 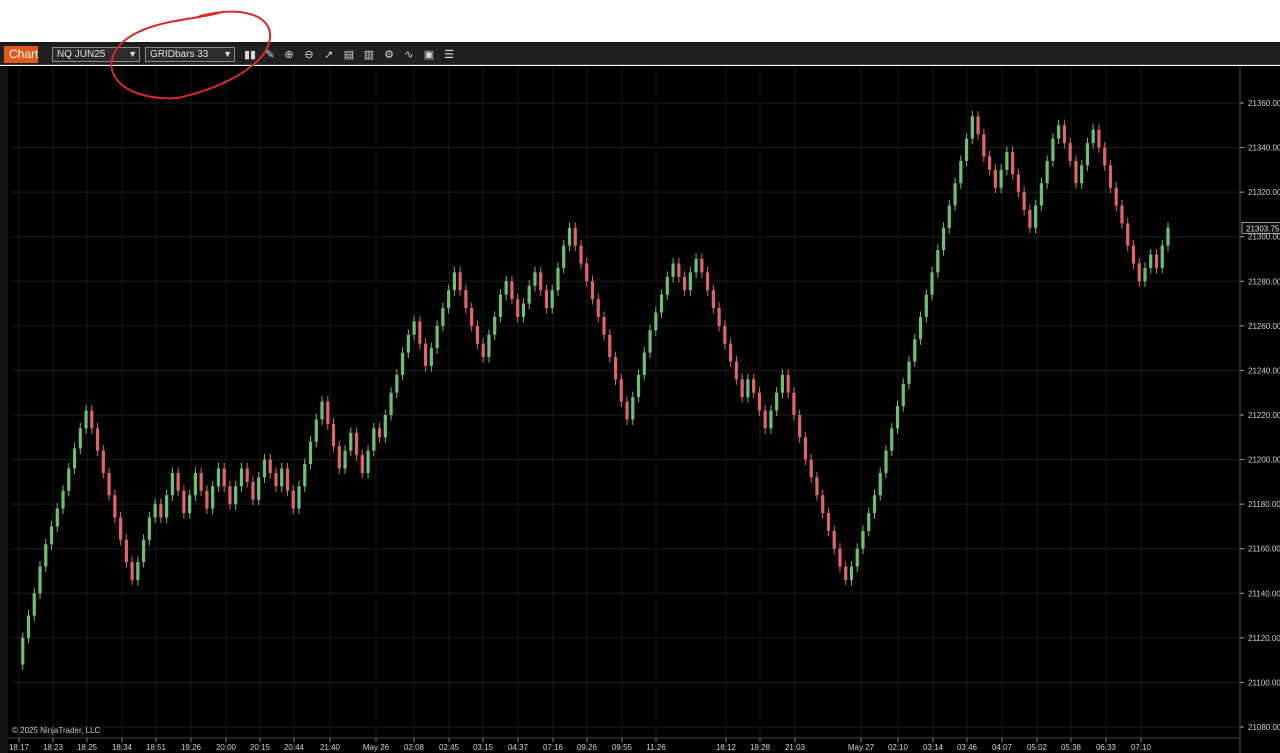 What do you see at coordinates (329, 55) in the screenshot?
I see `pointer-icon: ➚` at bounding box center [329, 55].